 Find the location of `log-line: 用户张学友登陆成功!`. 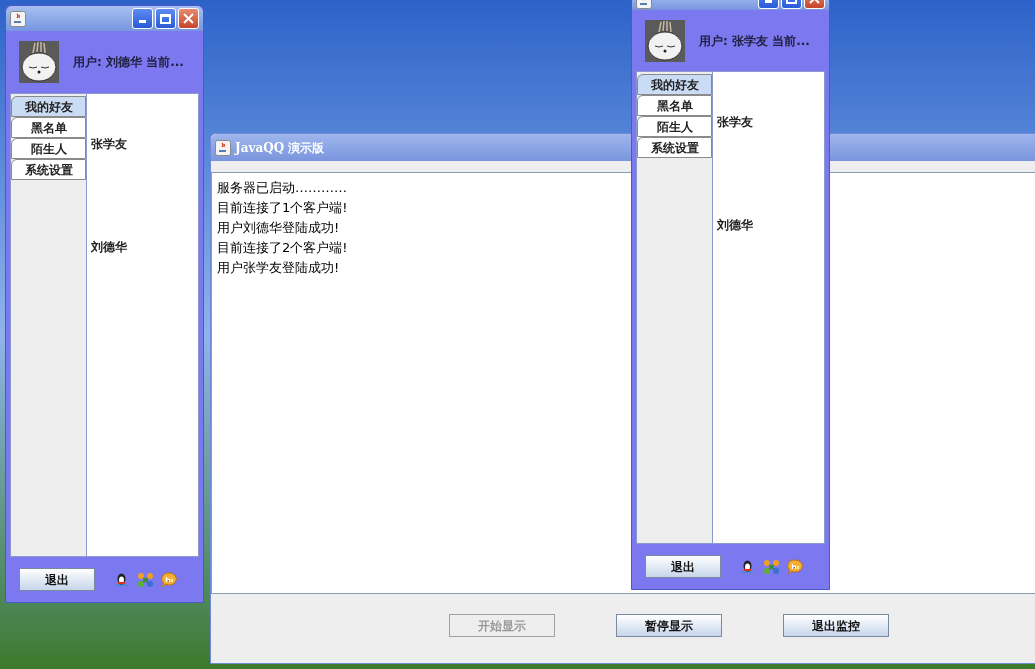

log-line: 用户张学友登陆成功! is located at coordinates (278, 268).